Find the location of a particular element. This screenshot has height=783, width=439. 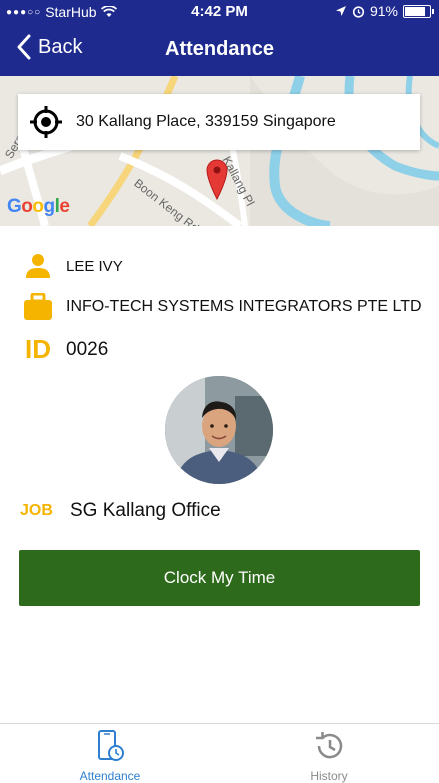

crosshair-icon is located at coordinates (46, 122).